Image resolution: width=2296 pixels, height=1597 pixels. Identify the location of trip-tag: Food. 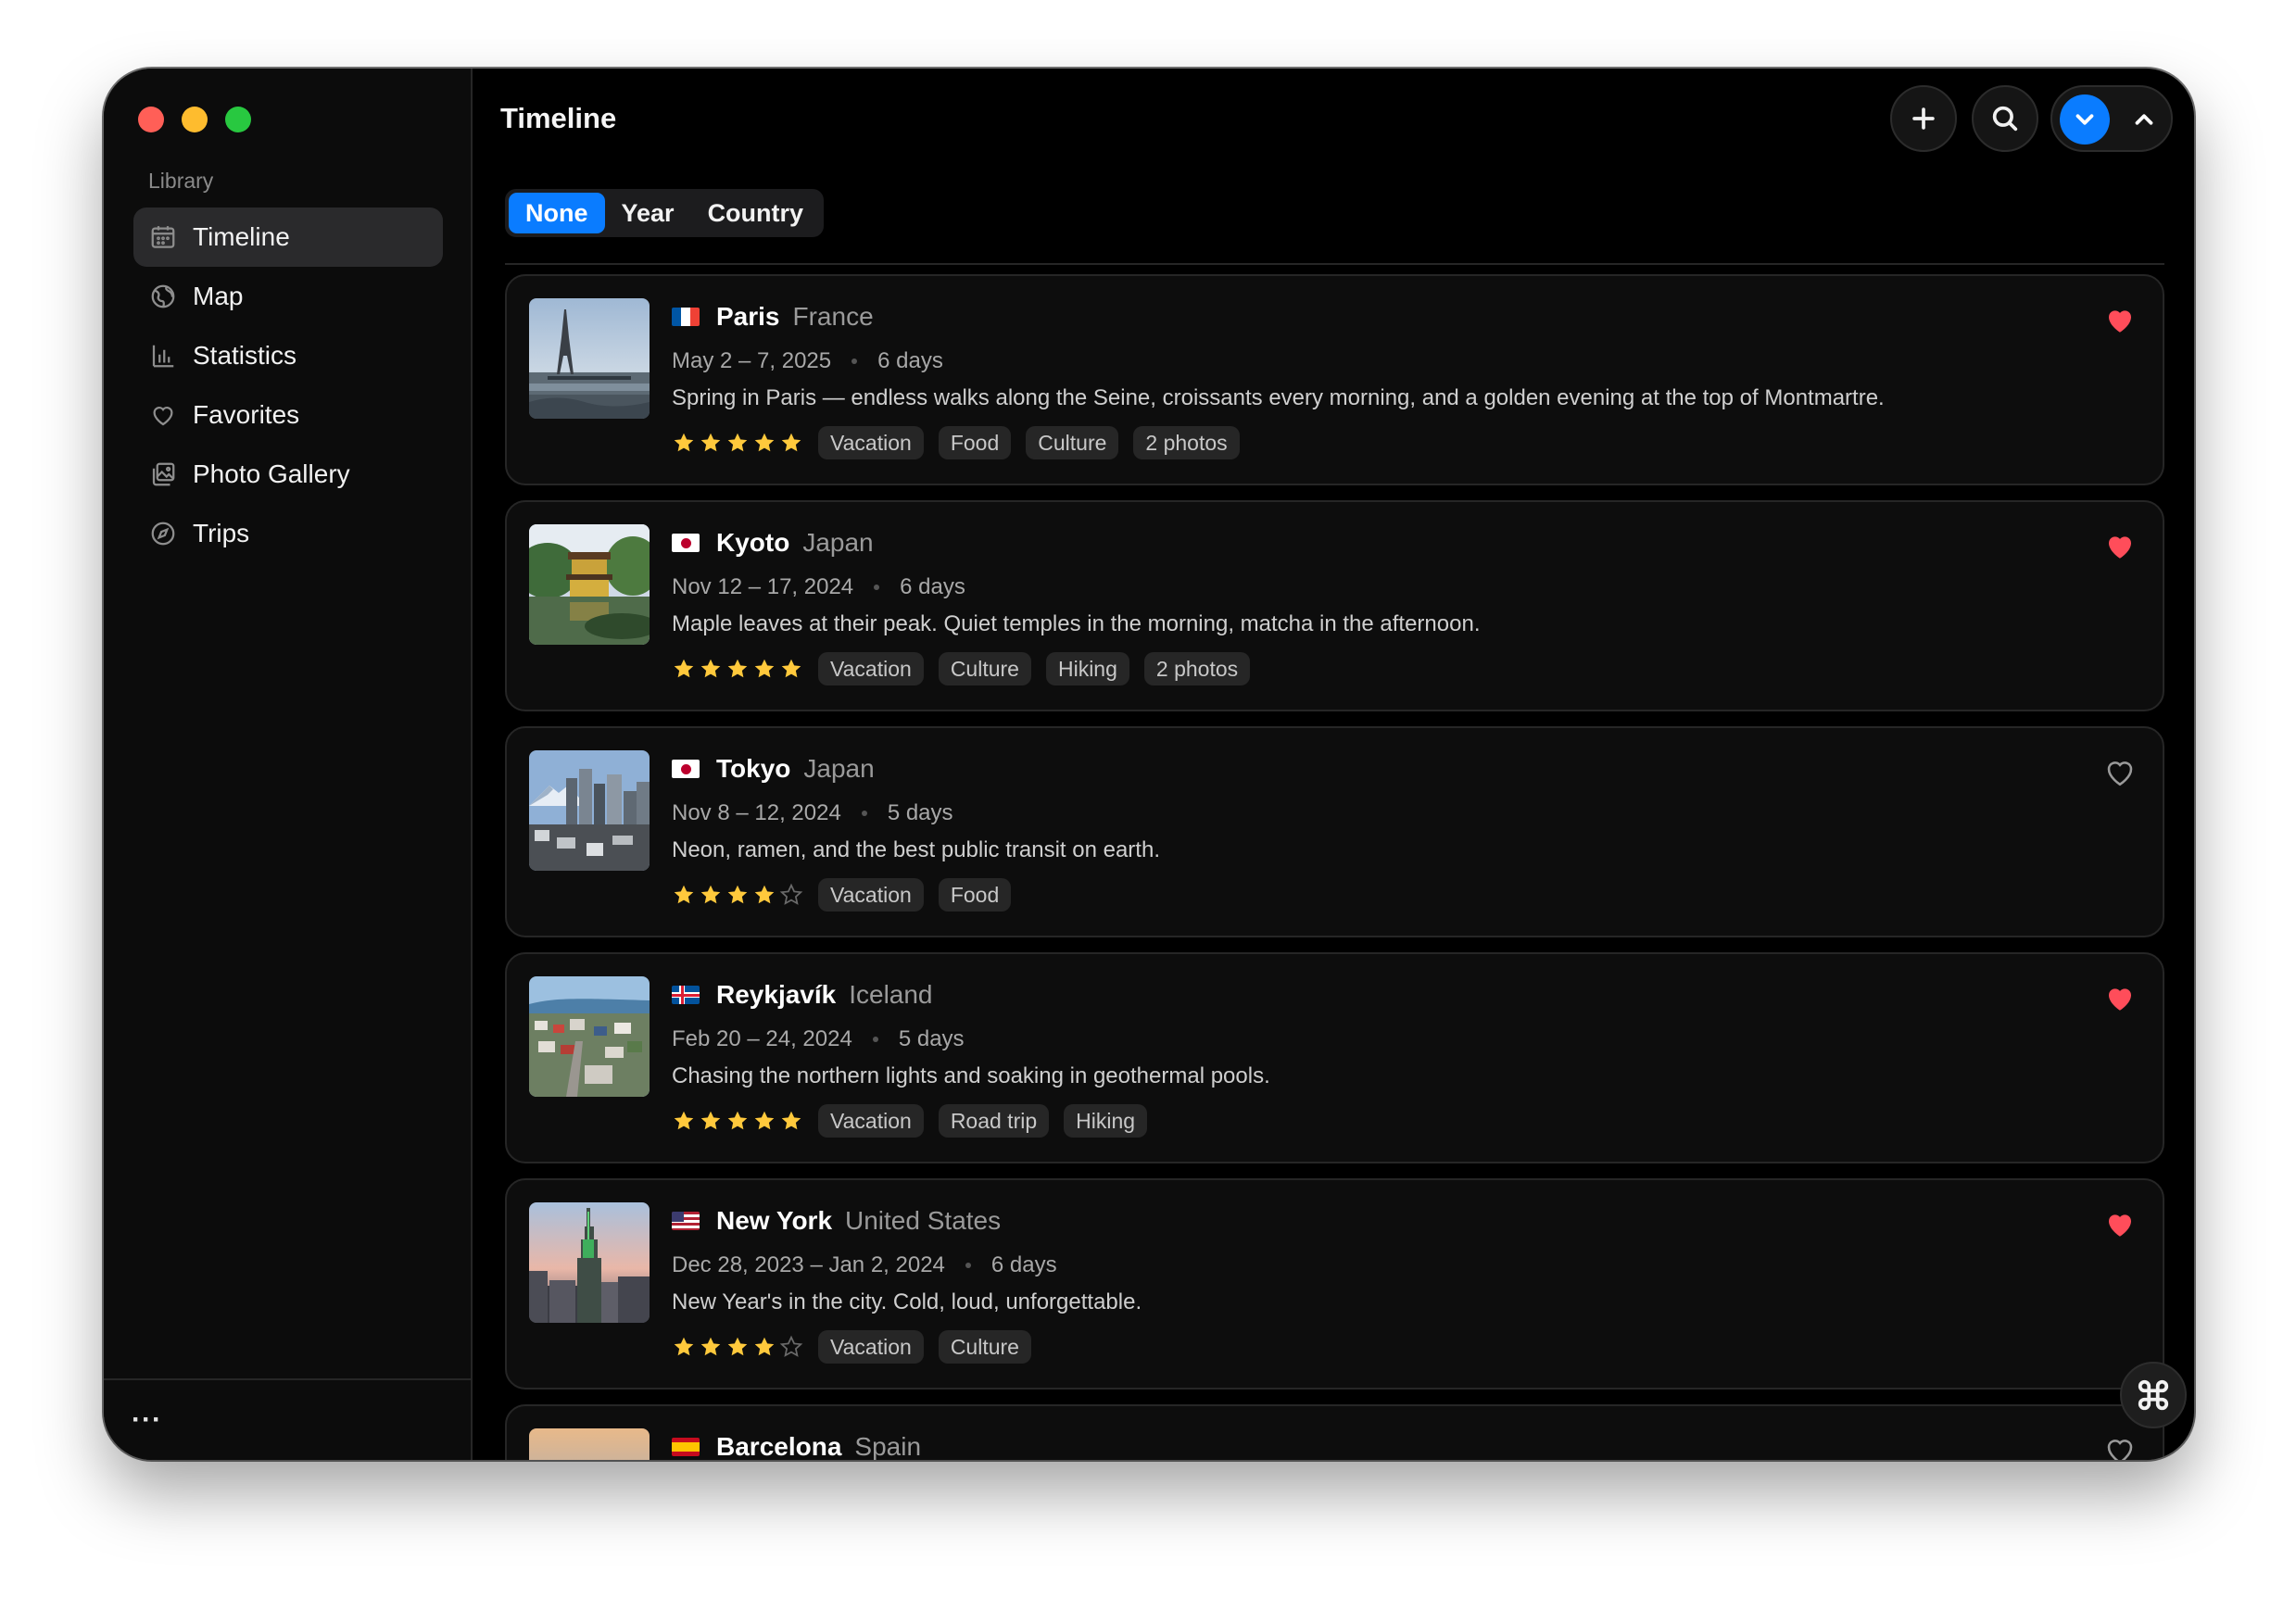
(975, 895).